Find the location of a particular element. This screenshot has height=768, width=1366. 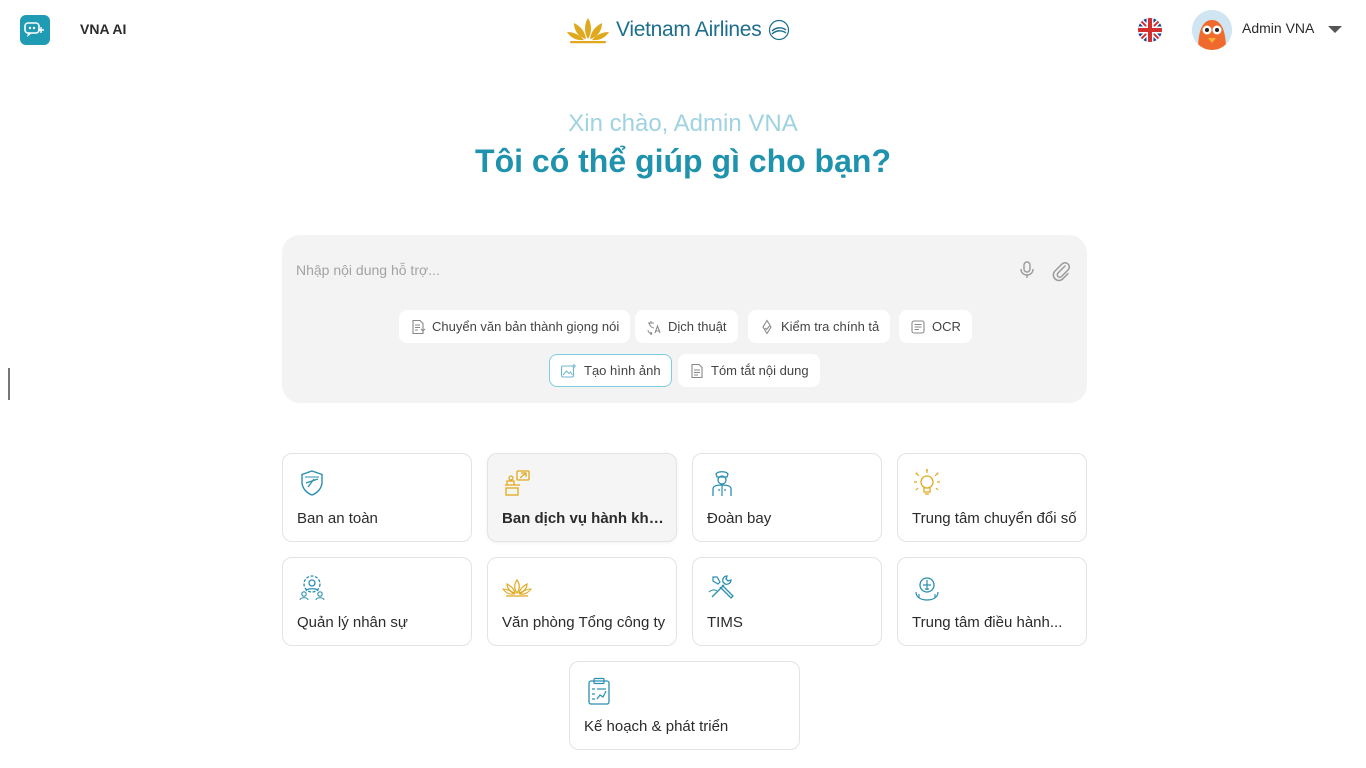

chip-label: Dịch thuật is located at coordinates (697, 326).